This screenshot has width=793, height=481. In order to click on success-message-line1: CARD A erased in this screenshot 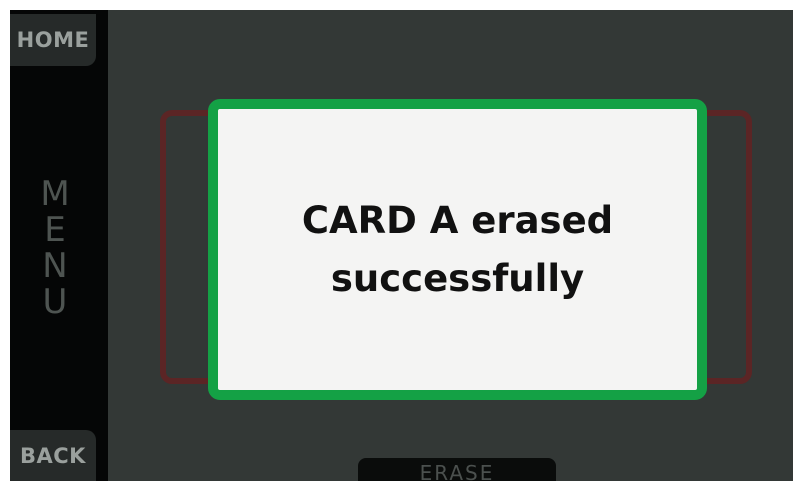, I will do `click(457, 220)`.